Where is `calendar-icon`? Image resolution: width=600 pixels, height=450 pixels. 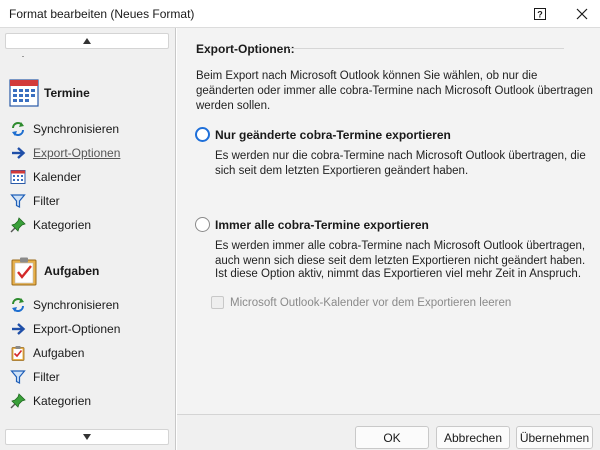 calendar-icon is located at coordinates (18, 177).